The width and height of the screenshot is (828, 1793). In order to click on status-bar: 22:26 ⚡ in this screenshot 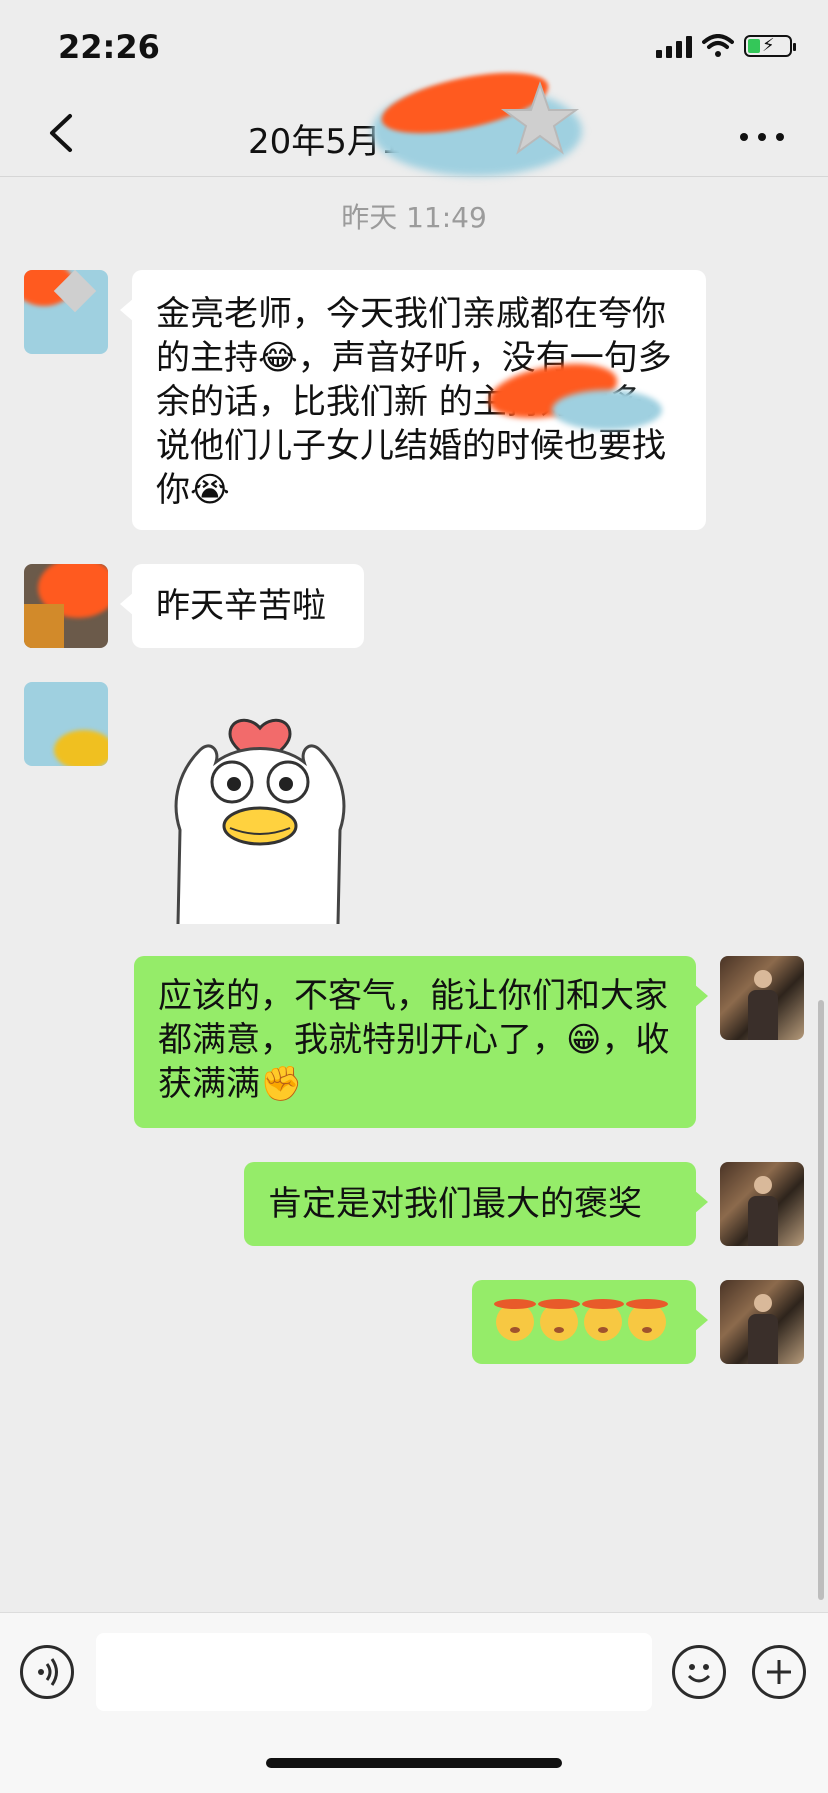, I will do `click(414, 48)`.